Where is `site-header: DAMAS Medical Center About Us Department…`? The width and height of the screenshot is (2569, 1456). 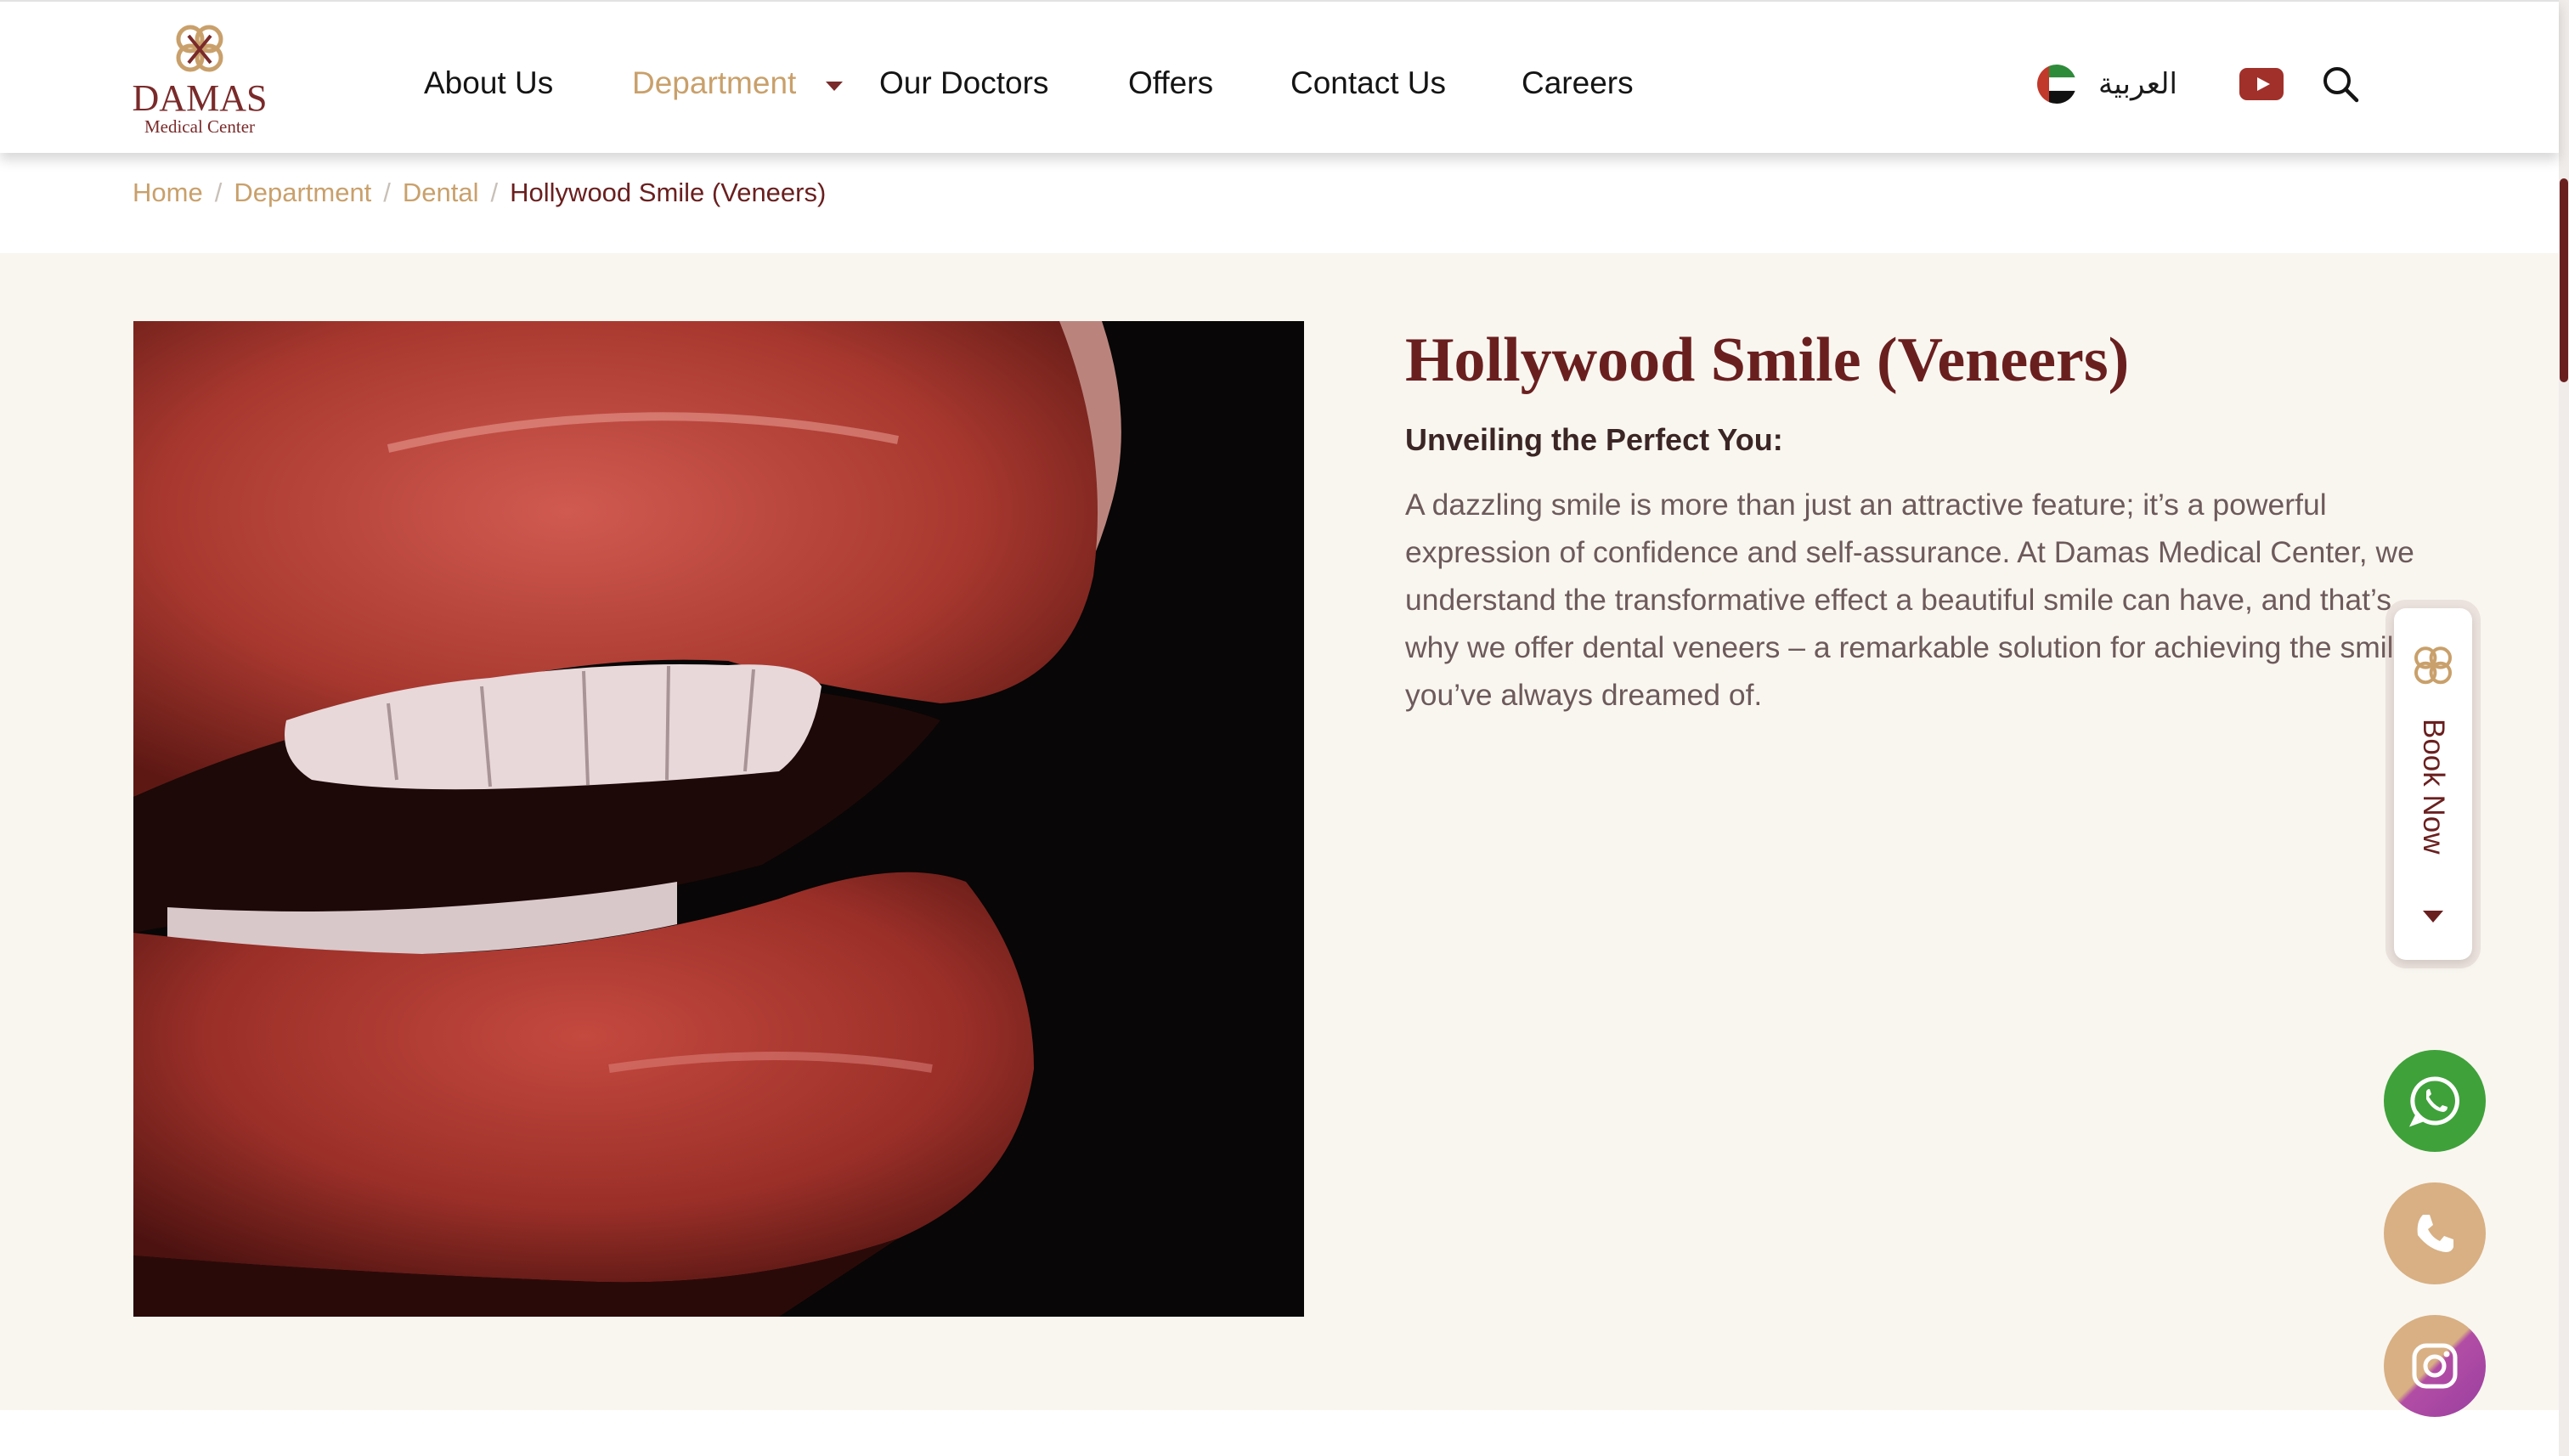 site-header: DAMAS Medical Center About Us Department… is located at coordinates (1280, 76).